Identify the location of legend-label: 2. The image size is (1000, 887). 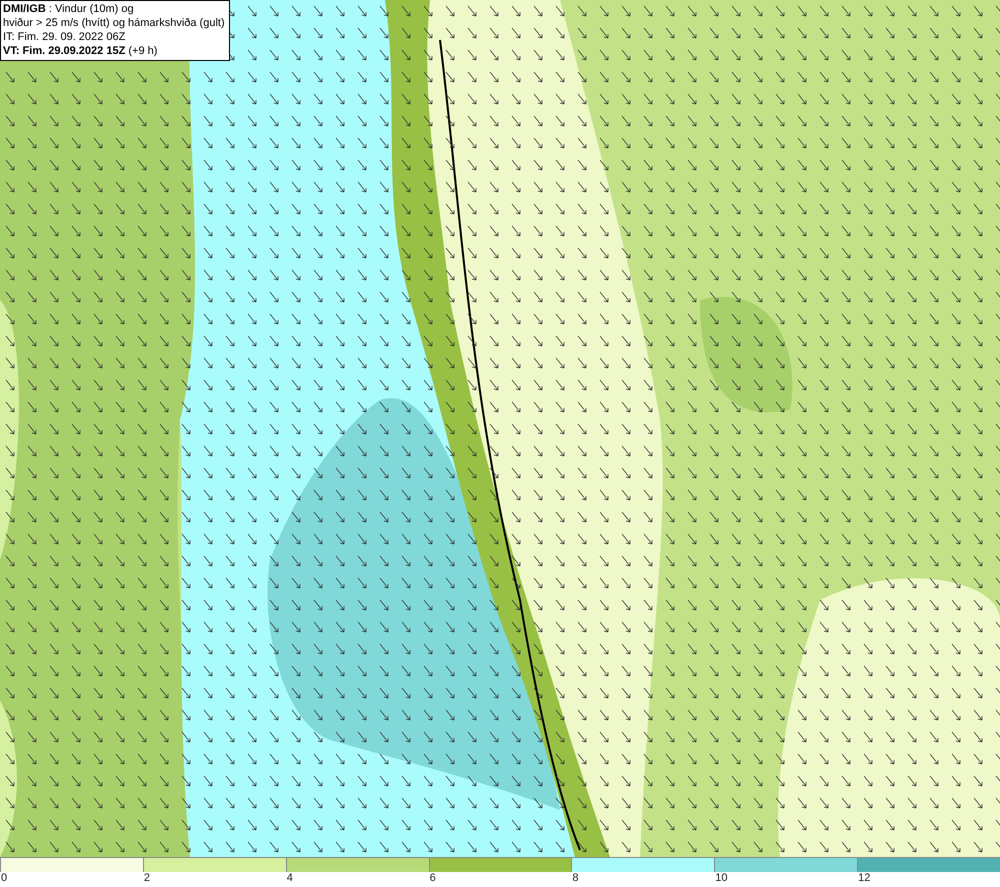
(146, 878).